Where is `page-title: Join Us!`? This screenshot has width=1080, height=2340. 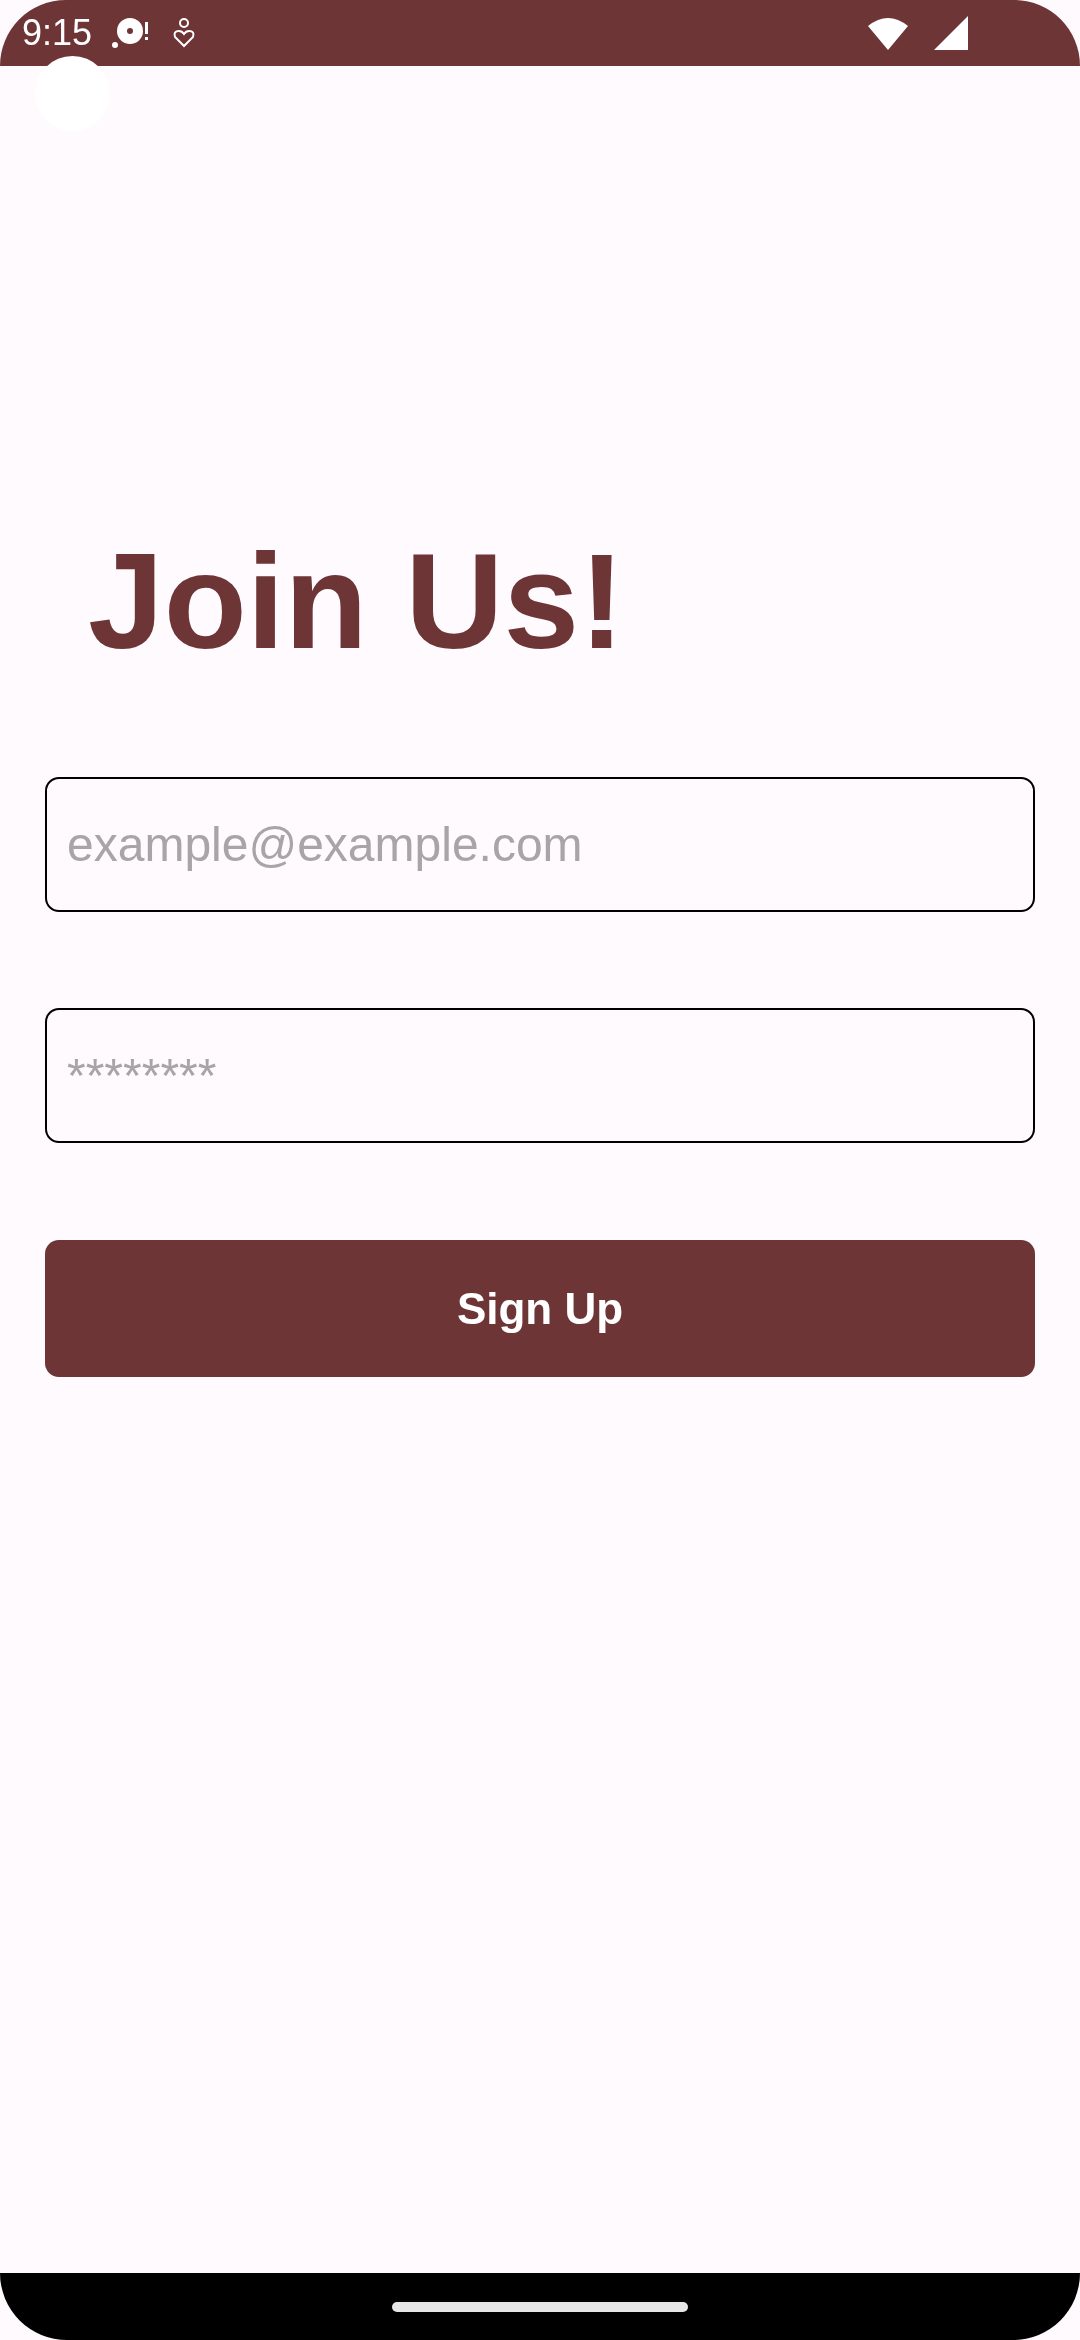
page-title: Join Us! is located at coordinates (357, 601).